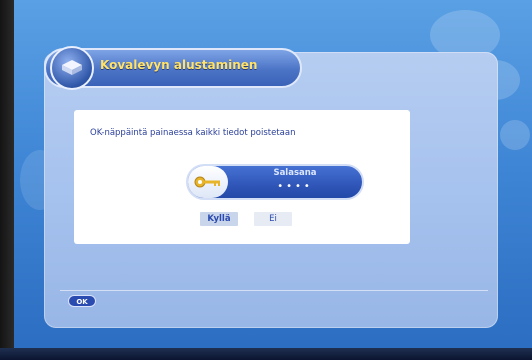 The height and width of the screenshot is (360, 532). What do you see at coordinates (208, 182) in the screenshot?
I see `key-icon` at bounding box center [208, 182].